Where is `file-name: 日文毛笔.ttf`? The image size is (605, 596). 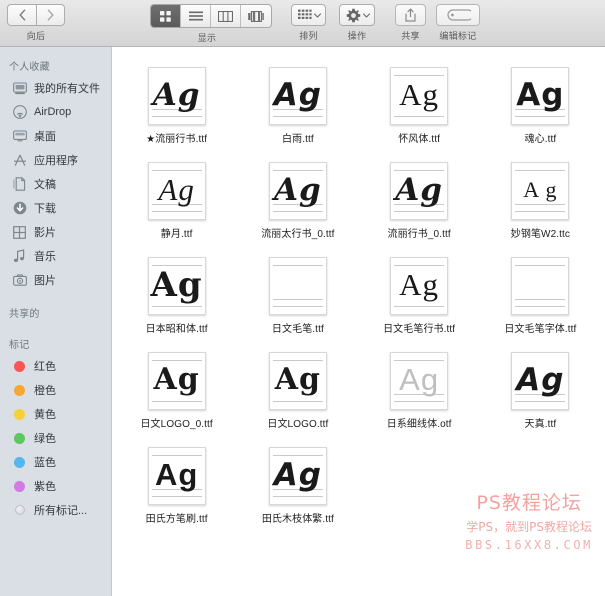 file-name: 日文毛笔.ttf is located at coordinates (297, 329).